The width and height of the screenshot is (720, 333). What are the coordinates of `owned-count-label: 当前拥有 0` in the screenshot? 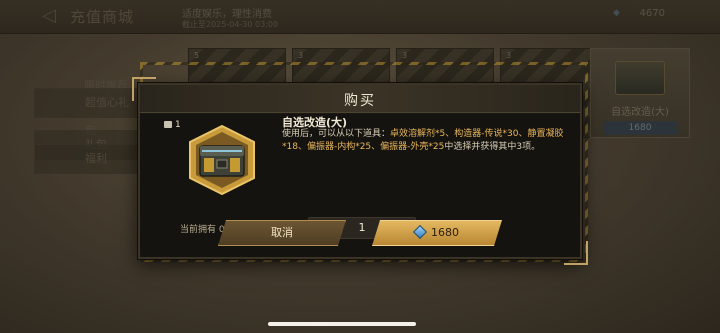 It's located at (202, 230).